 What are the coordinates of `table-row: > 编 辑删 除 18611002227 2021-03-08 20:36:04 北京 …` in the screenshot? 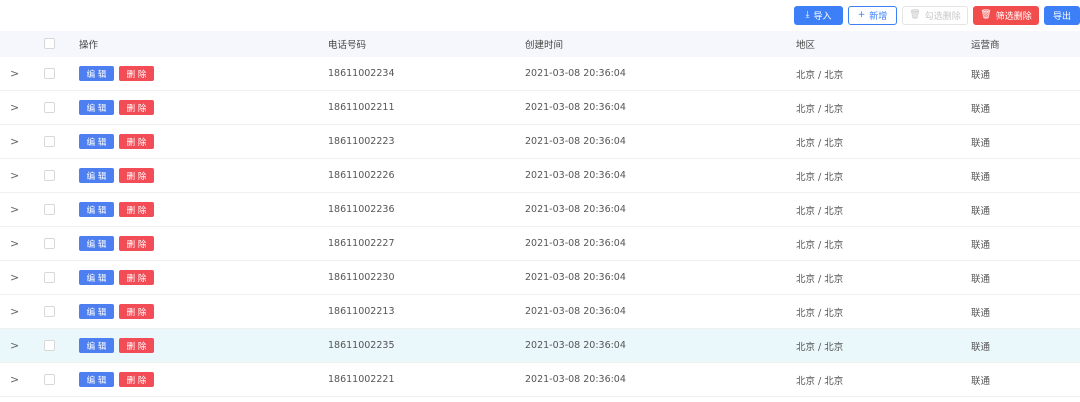 It's located at (540, 244).